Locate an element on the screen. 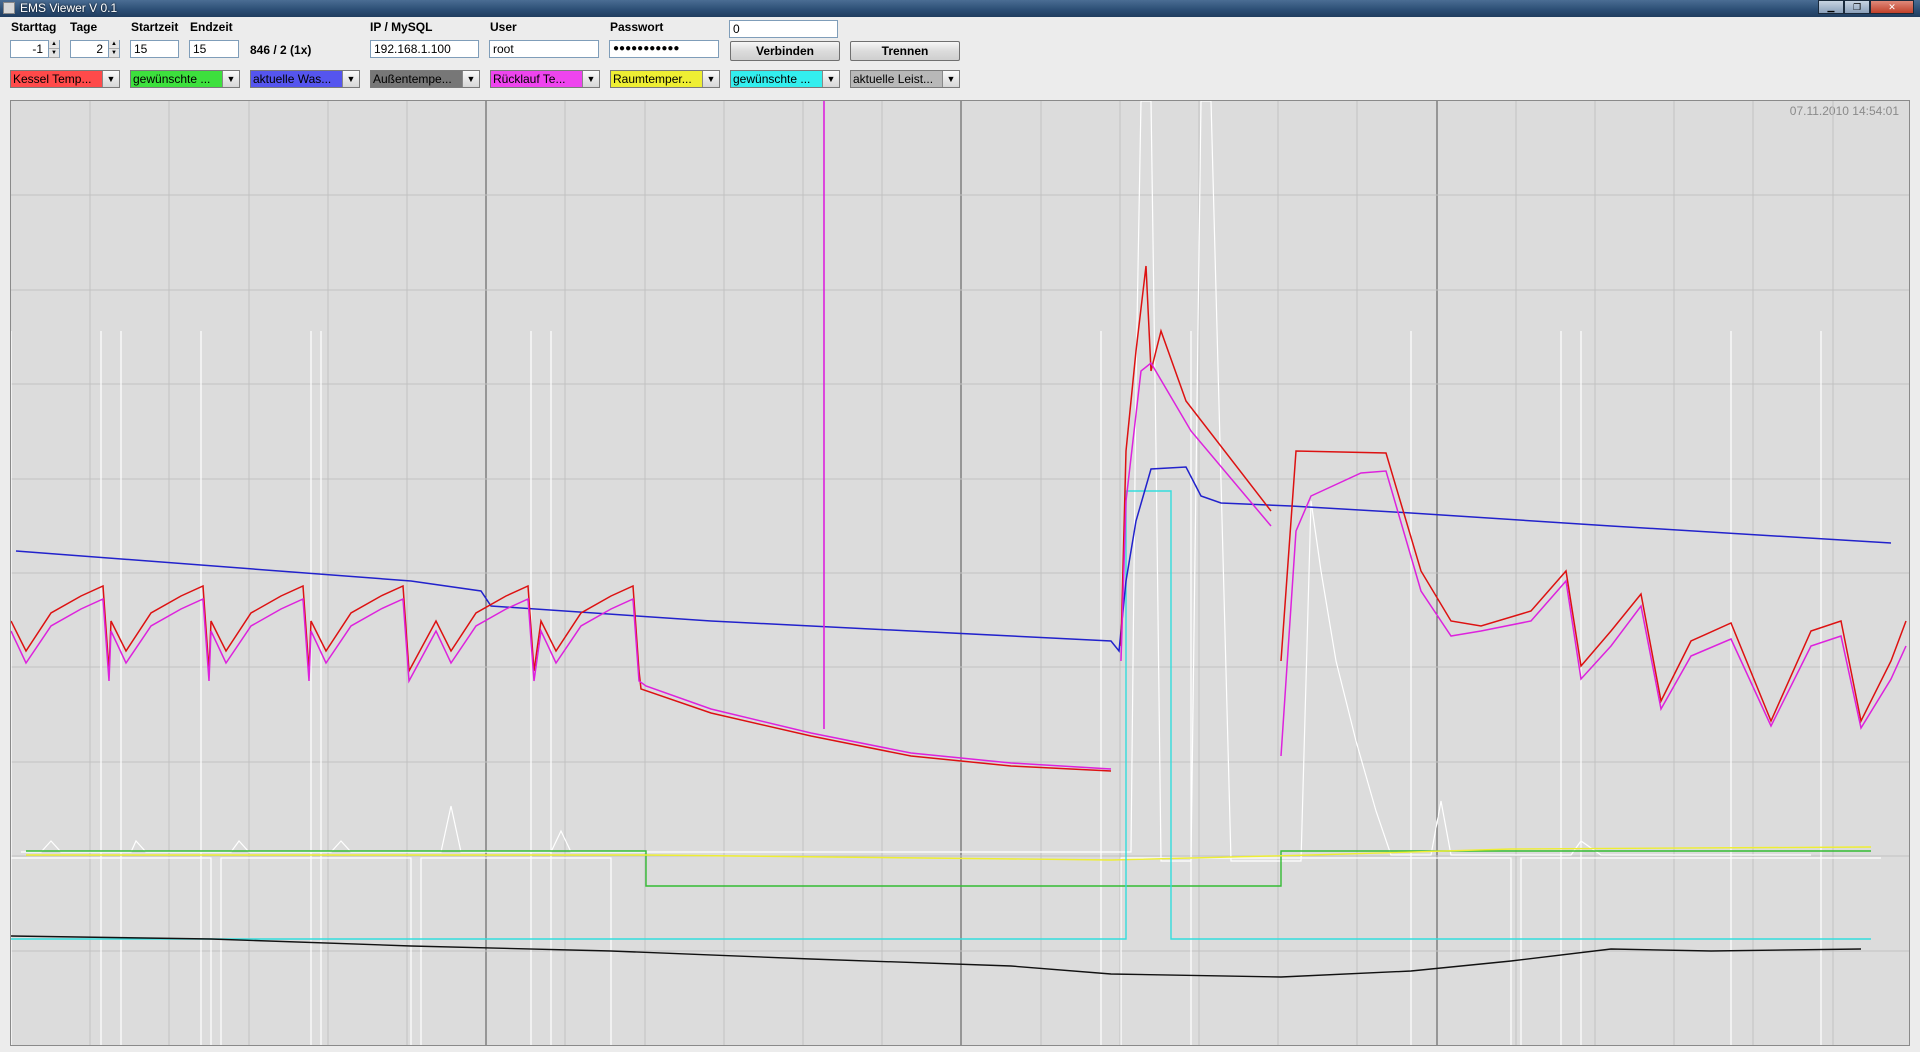  series-select-aussen: Außentempe... ▼ is located at coordinates (425, 79).